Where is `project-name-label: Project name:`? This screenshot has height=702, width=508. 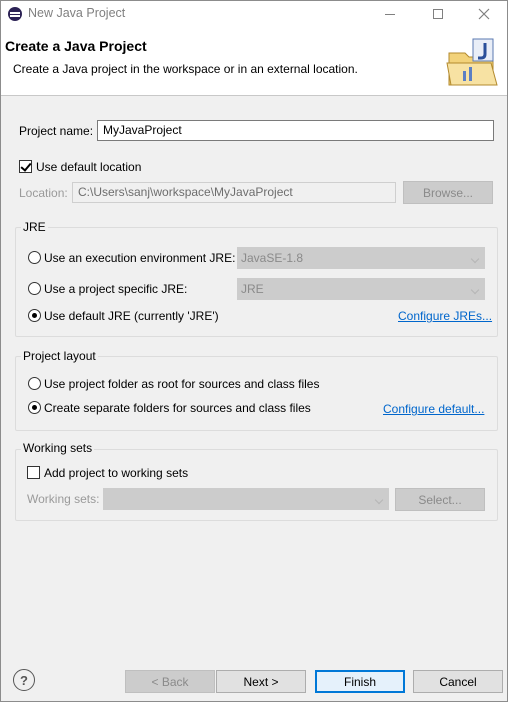 project-name-label: Project name: is located at coordinates (56, 131).